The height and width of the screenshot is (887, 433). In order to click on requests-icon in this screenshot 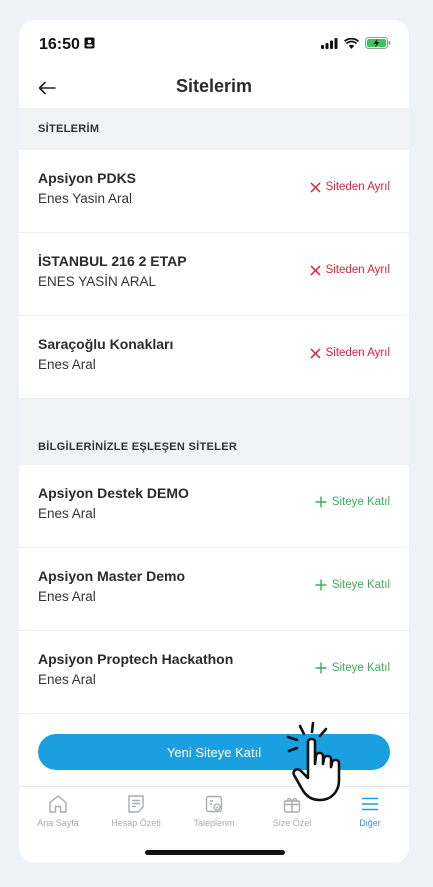, I will do `click(214, 804)`.